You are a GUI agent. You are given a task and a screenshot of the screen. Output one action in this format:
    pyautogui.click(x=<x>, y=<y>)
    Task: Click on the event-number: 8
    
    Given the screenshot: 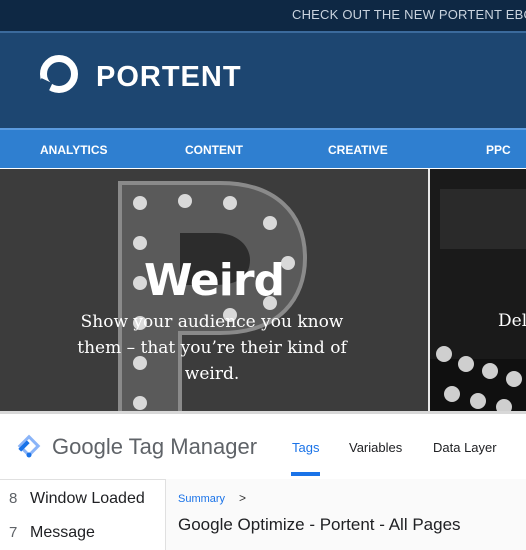 What is the action you would take?
    pyautogui.click(x=13, y=498)
    